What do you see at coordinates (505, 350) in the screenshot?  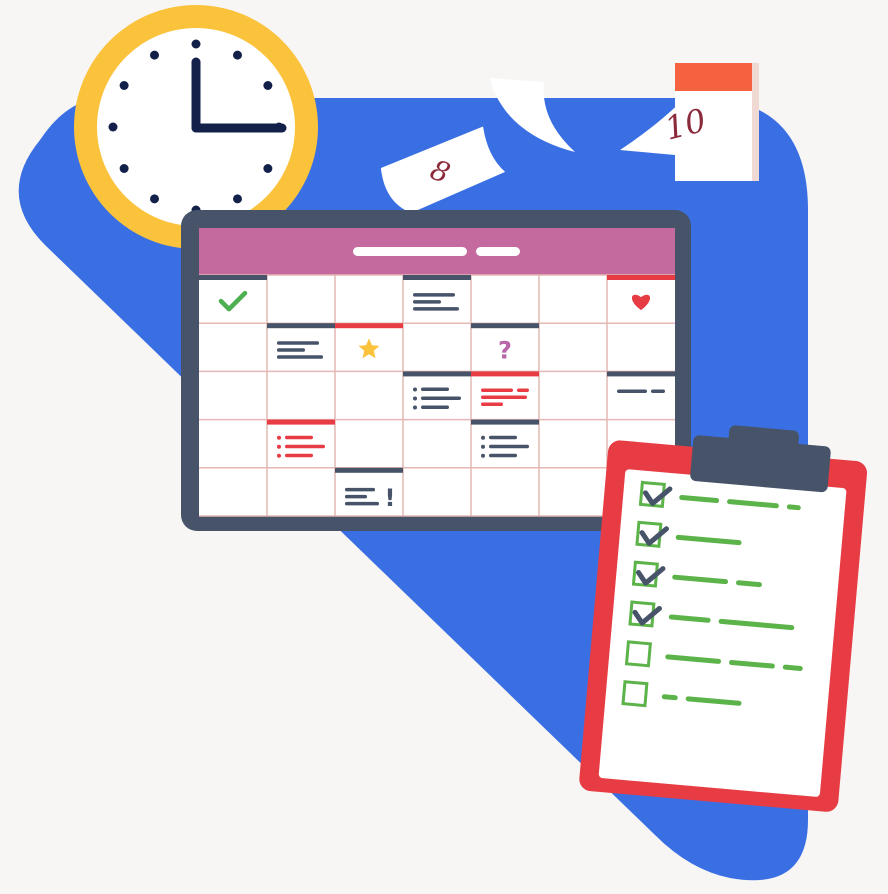 I see `question-icon: ?` at bounding box center [505, 350].